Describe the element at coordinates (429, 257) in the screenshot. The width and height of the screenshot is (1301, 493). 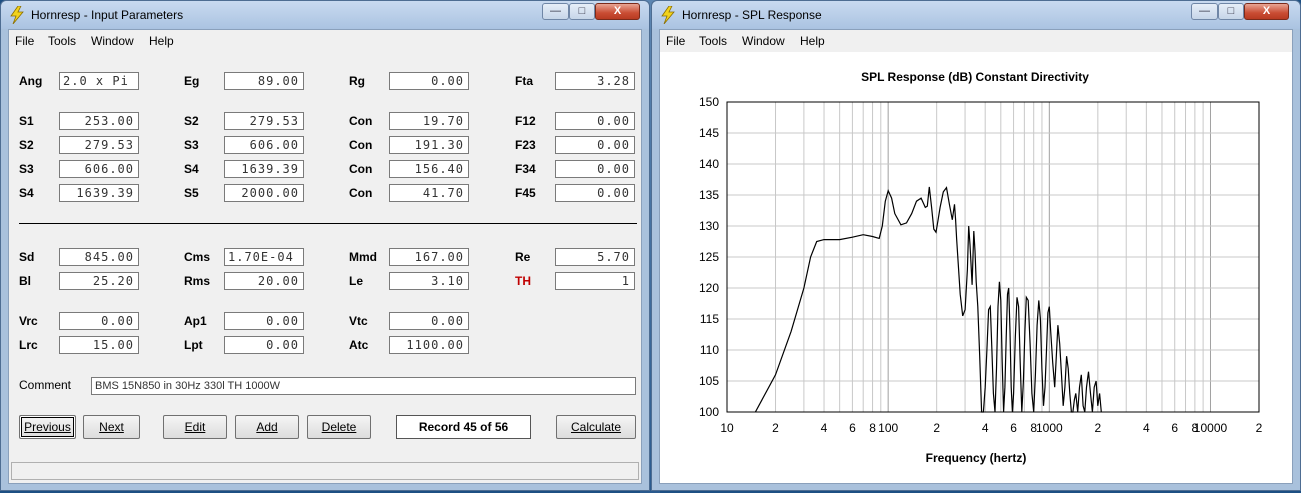
I see `field-mmd: 167.00` at that location.